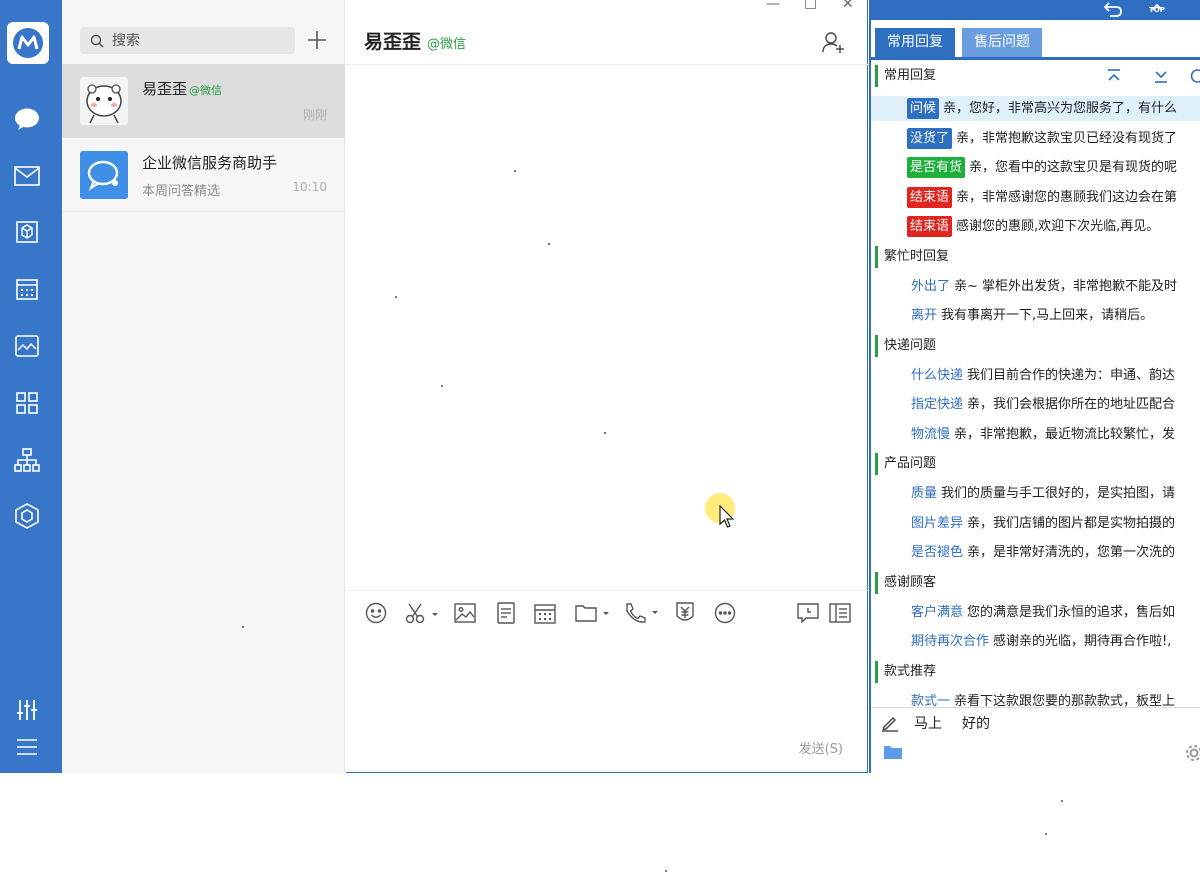 The width and height of the screenshot is (1200, 885). What do you see at coordinates (203, 101) in the screenshot?
I see `conversation-item: 易歪歪 @微信 刚刚` at bounding box center [203, 101].